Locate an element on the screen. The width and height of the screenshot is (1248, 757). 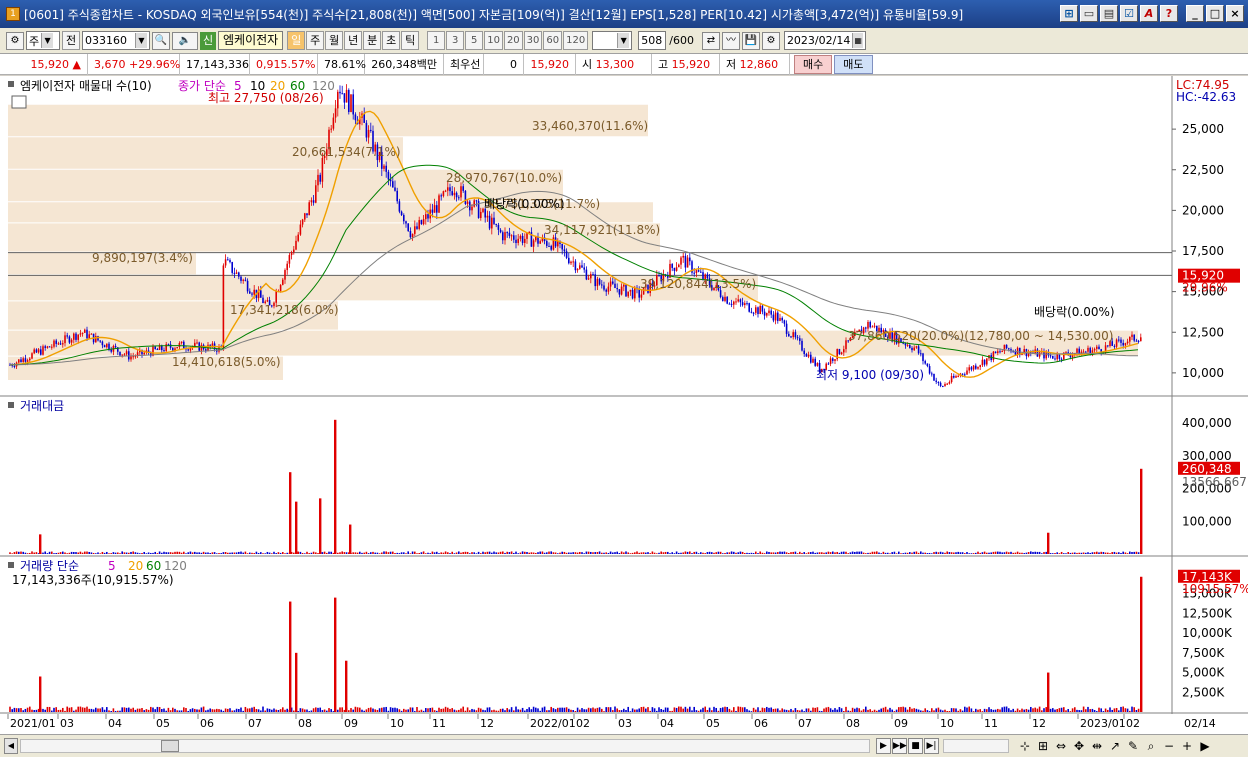
buy-button: 매수 is located at coordinates (813, 64).